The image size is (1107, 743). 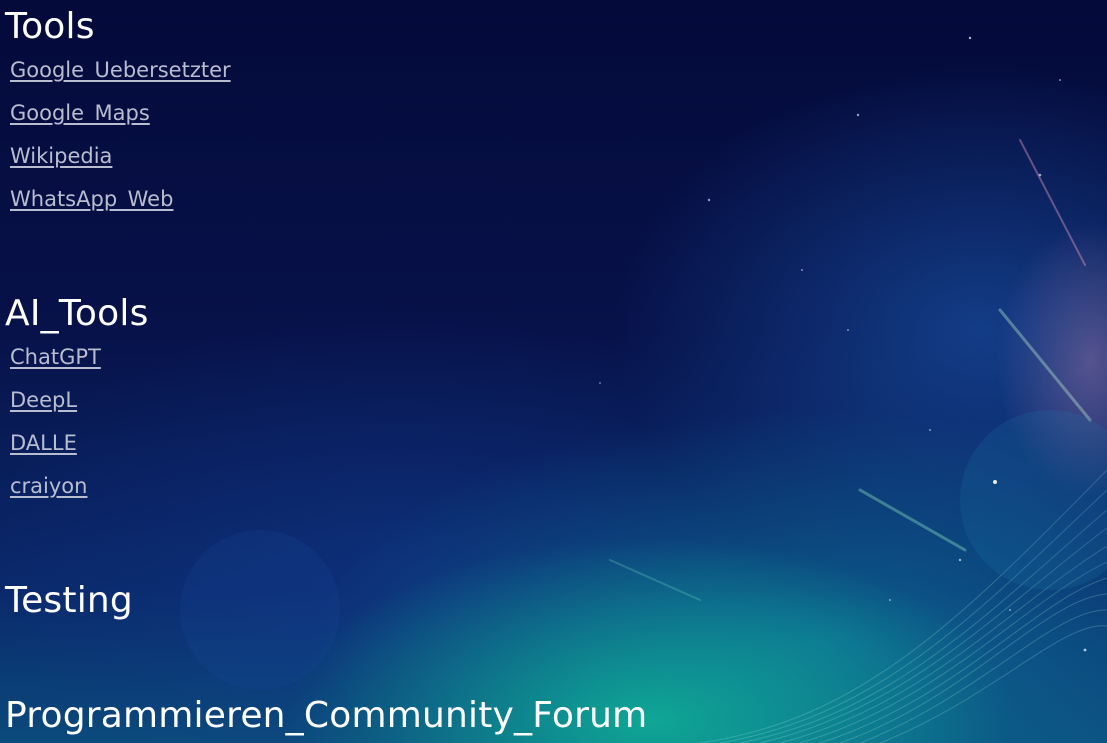 I want to click on link-google-uebersetzter: Google_Uebersetzter, so click(x=120, y=70).